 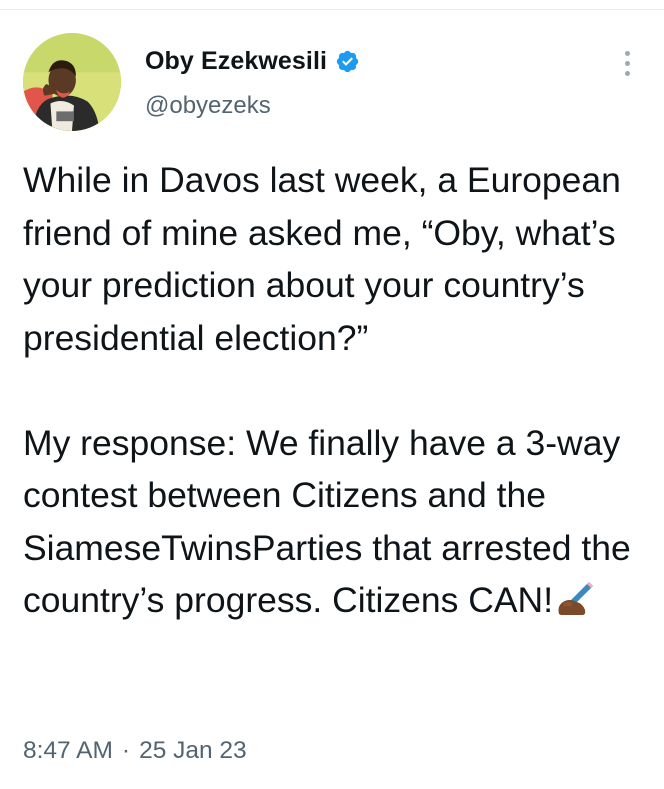 I want to click on tweet-time: 8:47 AM, so click(x=68, y=751).